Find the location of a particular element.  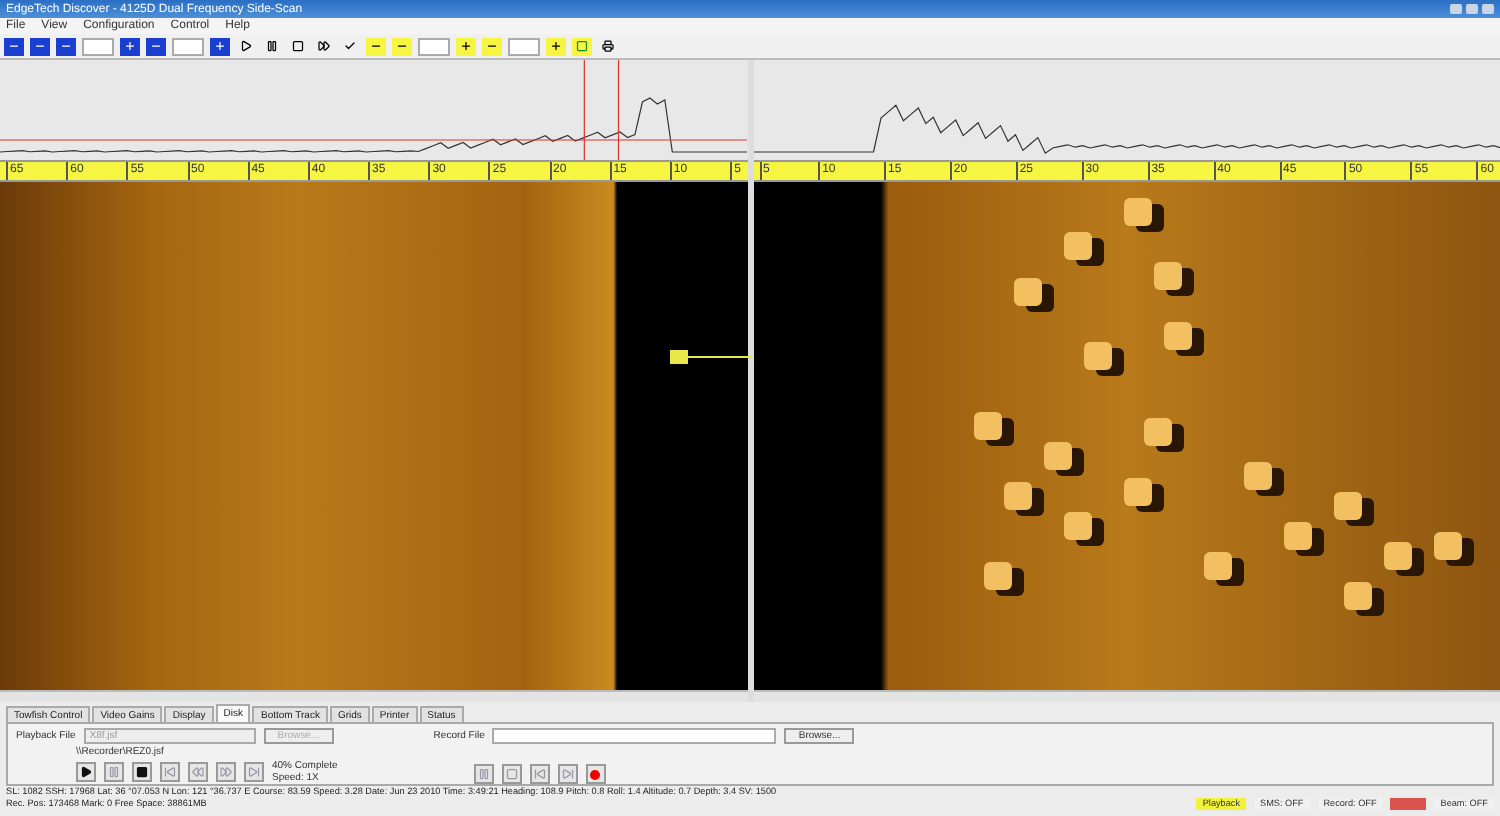

forward-button is located at coordinates (324, 46).